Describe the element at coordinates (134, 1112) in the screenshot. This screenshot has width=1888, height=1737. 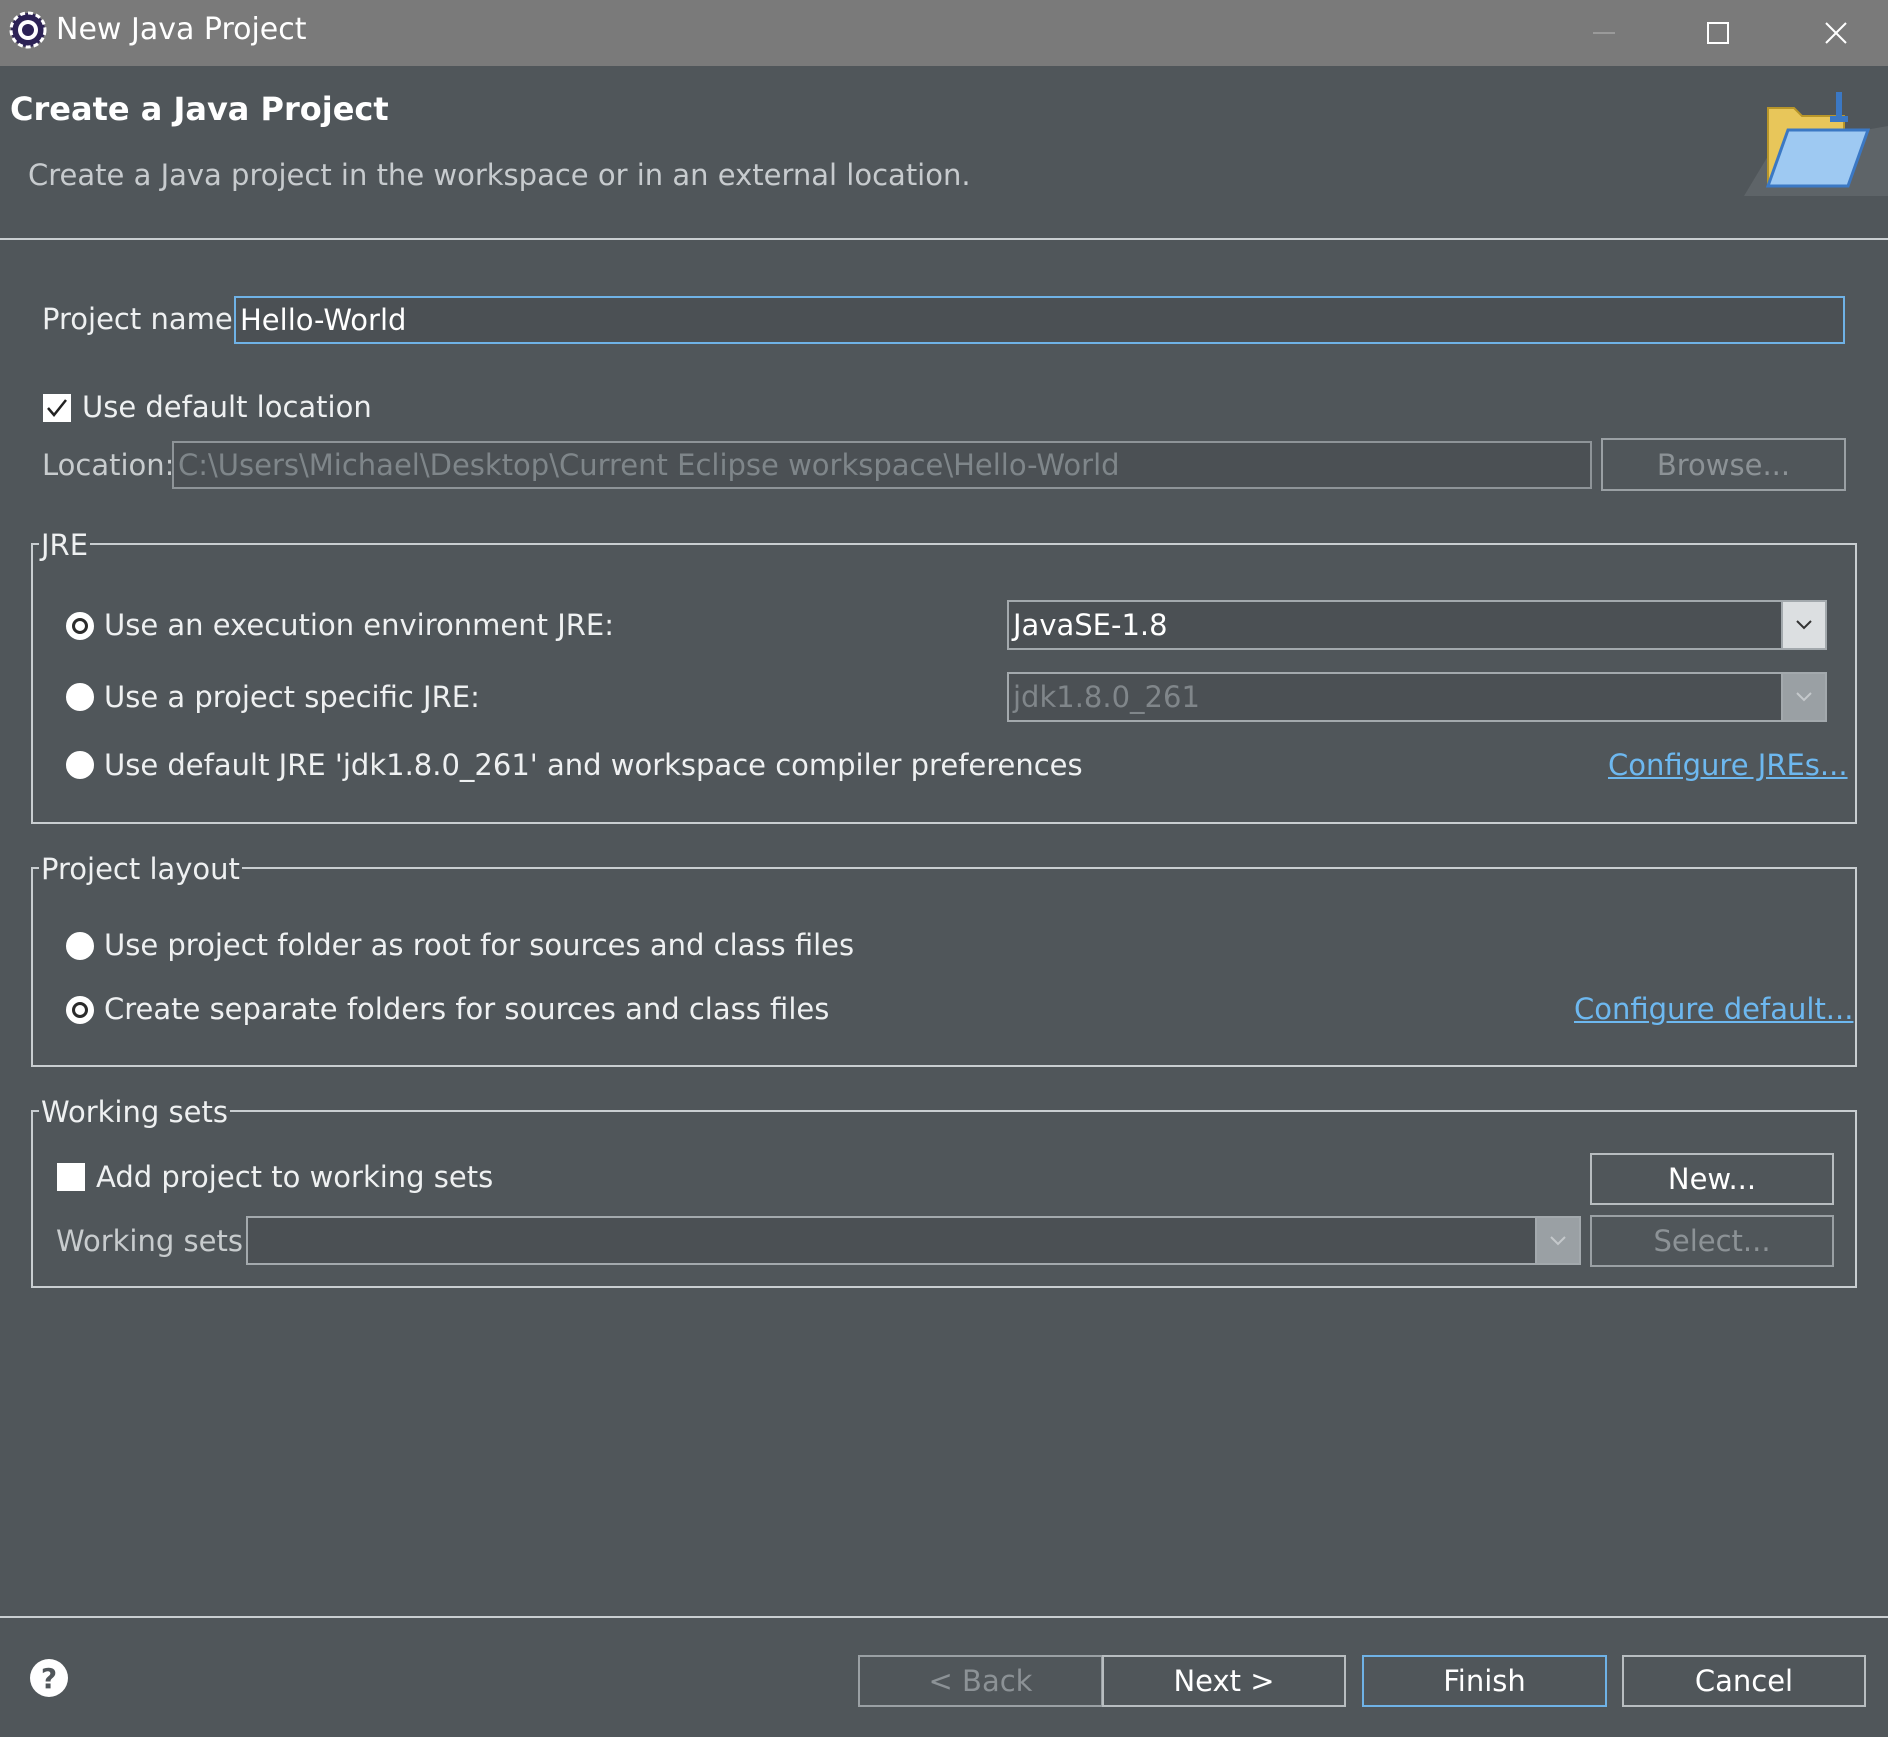
I see `working-sets-group-title: Working sets` at that location.